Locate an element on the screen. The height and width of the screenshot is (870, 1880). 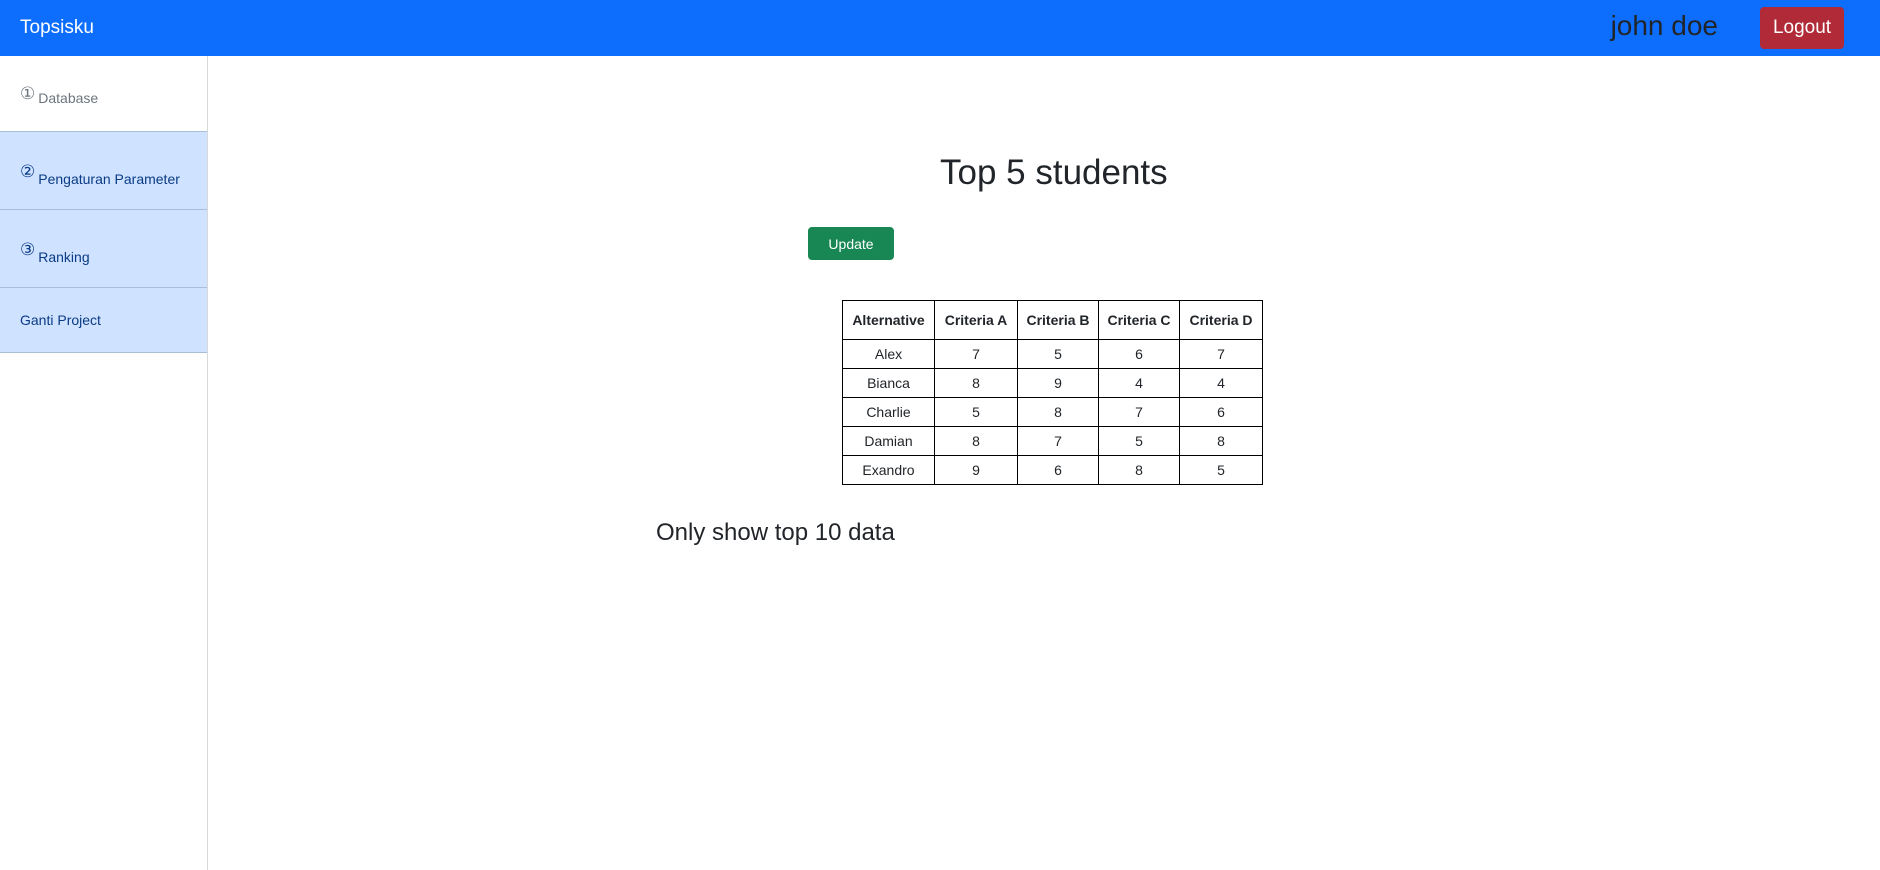
column-header: Alternative is located at coordinates (888, 320).